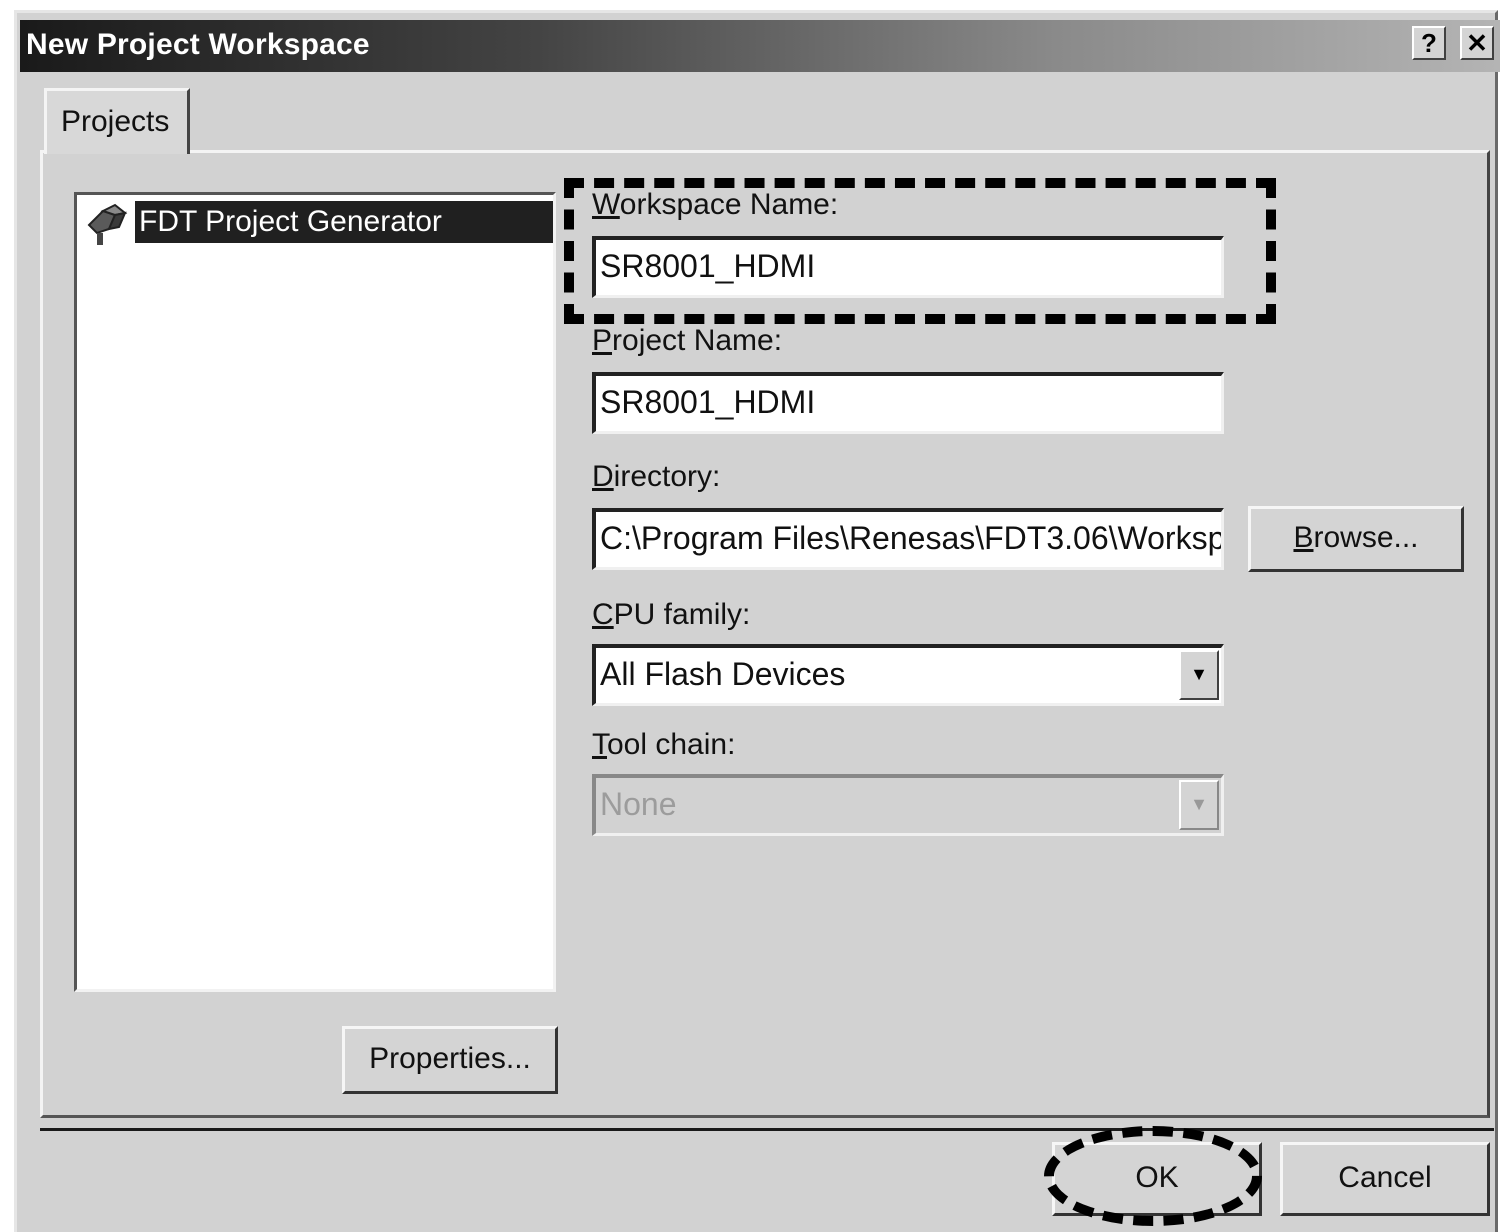 The width and height of the screenshot is (1506, 1232). Describe the element at coordinates (1429, 43) in the screenshot. I see `help-button: ?` at that location.